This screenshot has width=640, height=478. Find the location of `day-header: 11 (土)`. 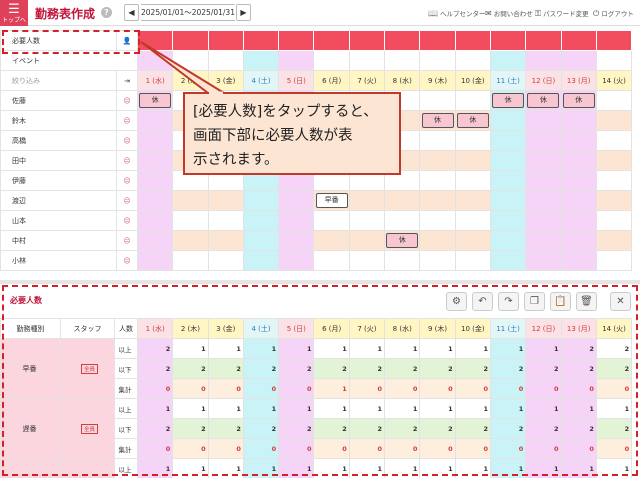

day-header: 11 (土) is located at coordinates (508, 80).